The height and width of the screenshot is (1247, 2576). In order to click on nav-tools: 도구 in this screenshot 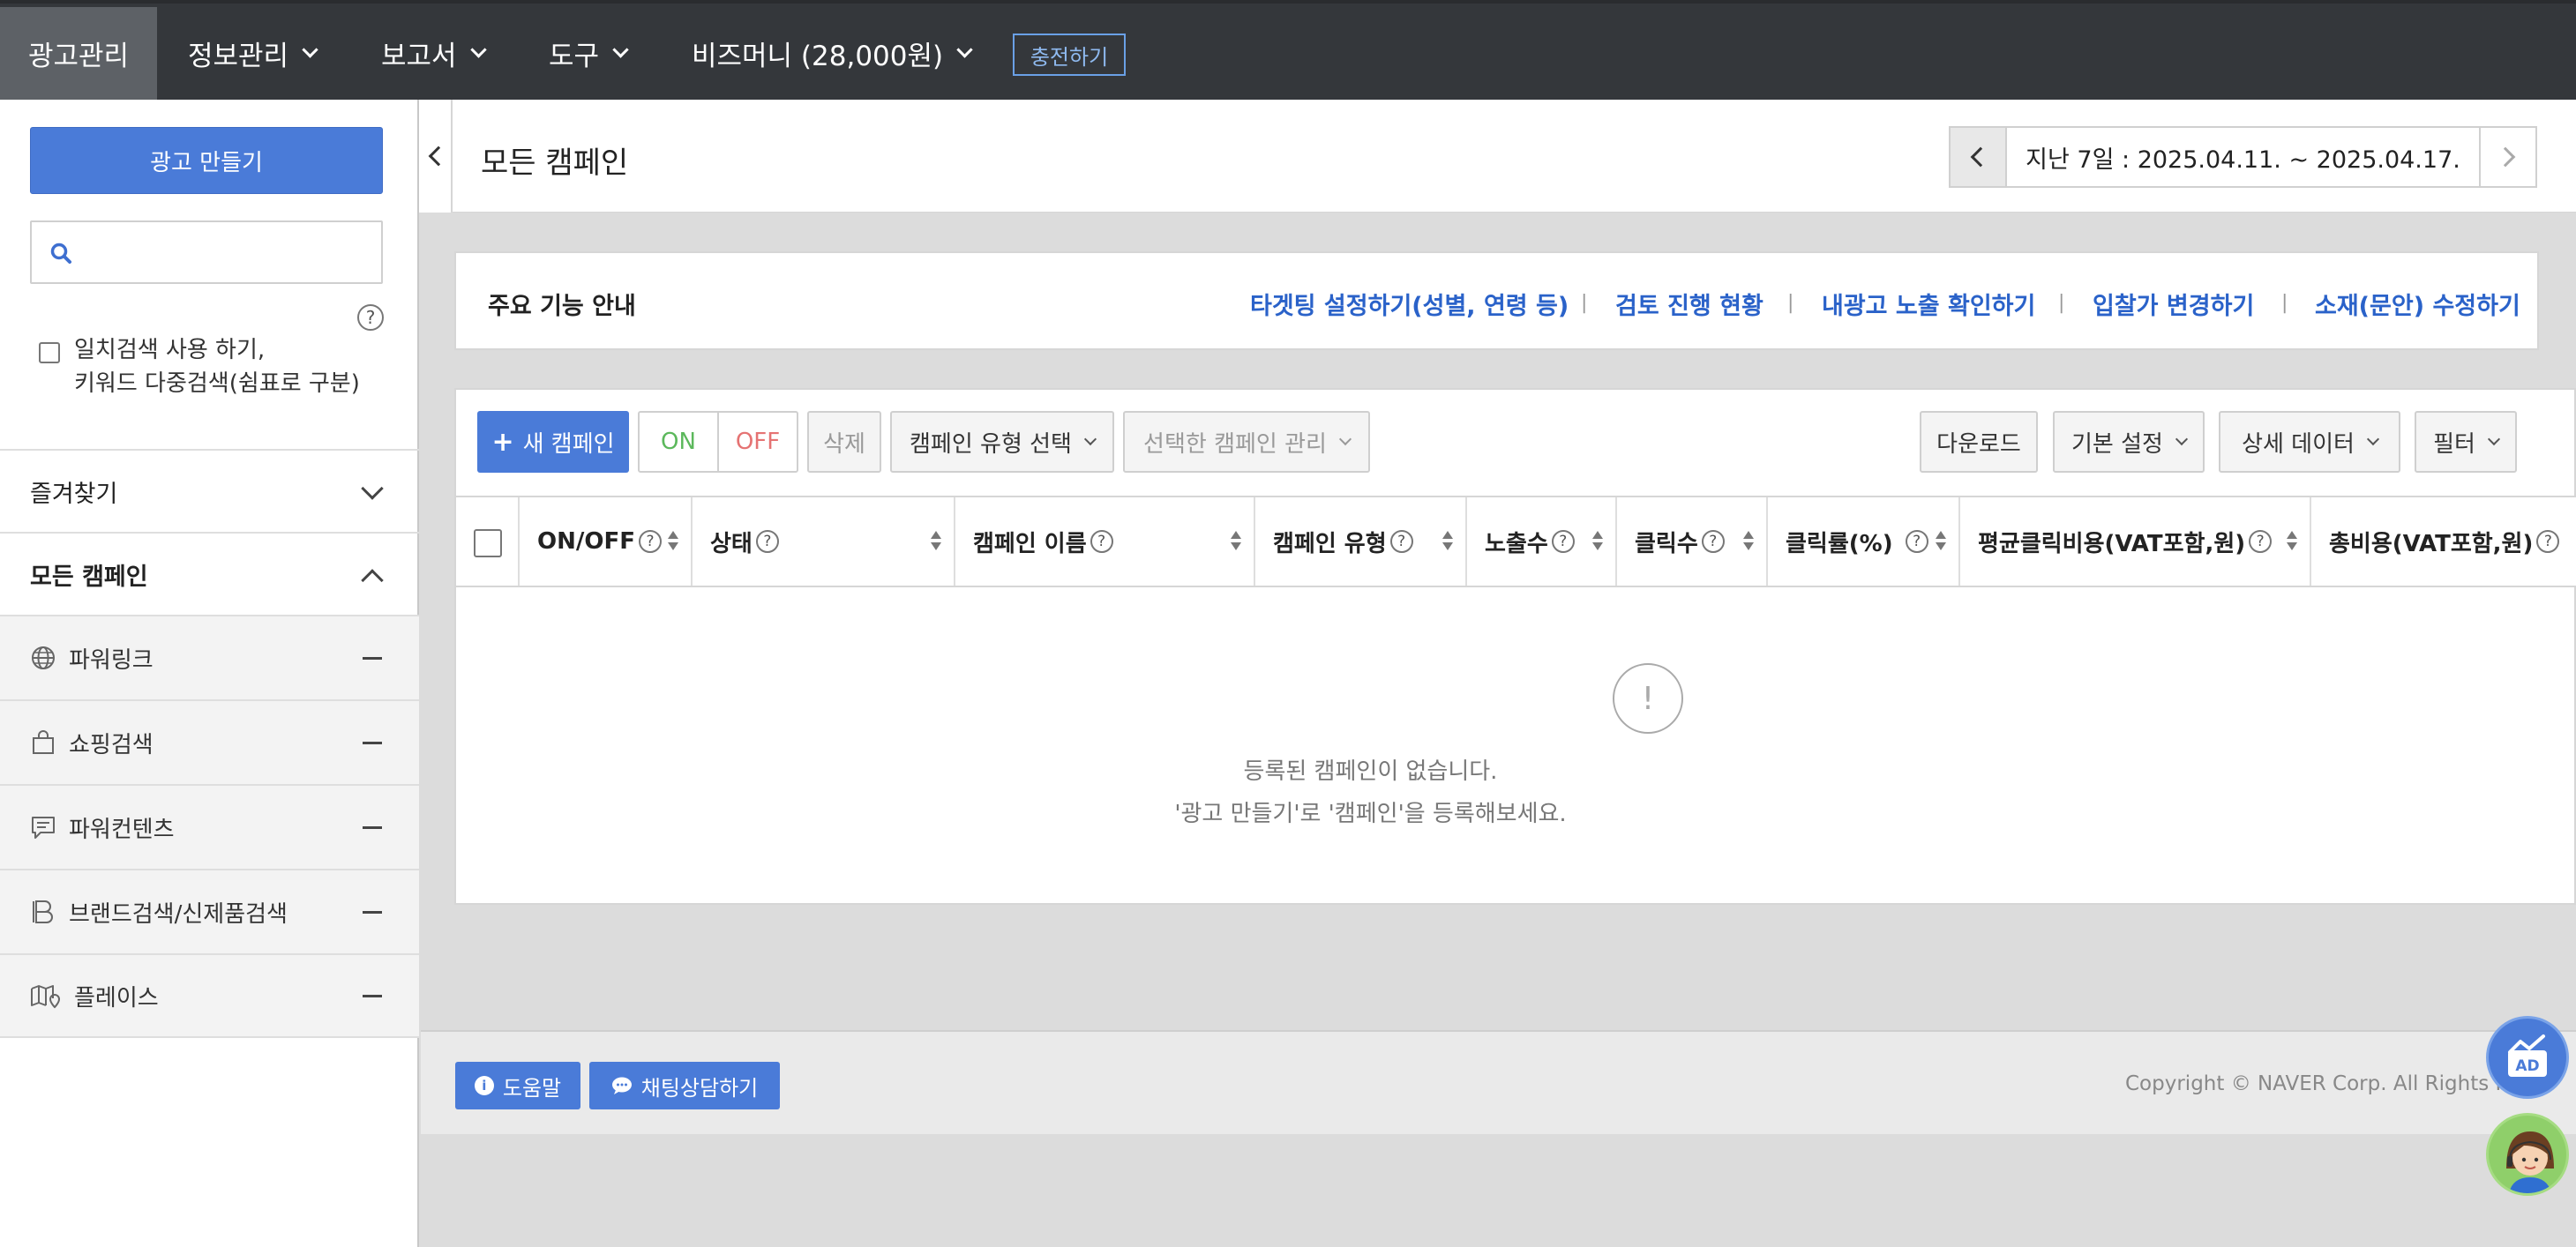, I will do `click(589, 53)`.